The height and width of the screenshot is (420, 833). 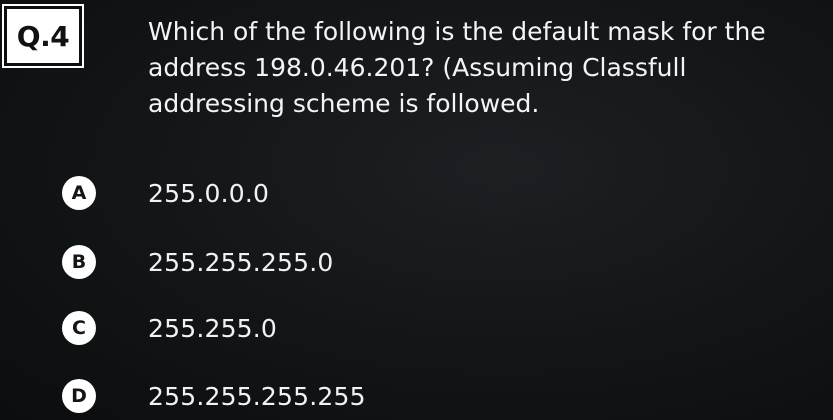 I want to click on option-a-letter: A, so click(x=79, y=193).